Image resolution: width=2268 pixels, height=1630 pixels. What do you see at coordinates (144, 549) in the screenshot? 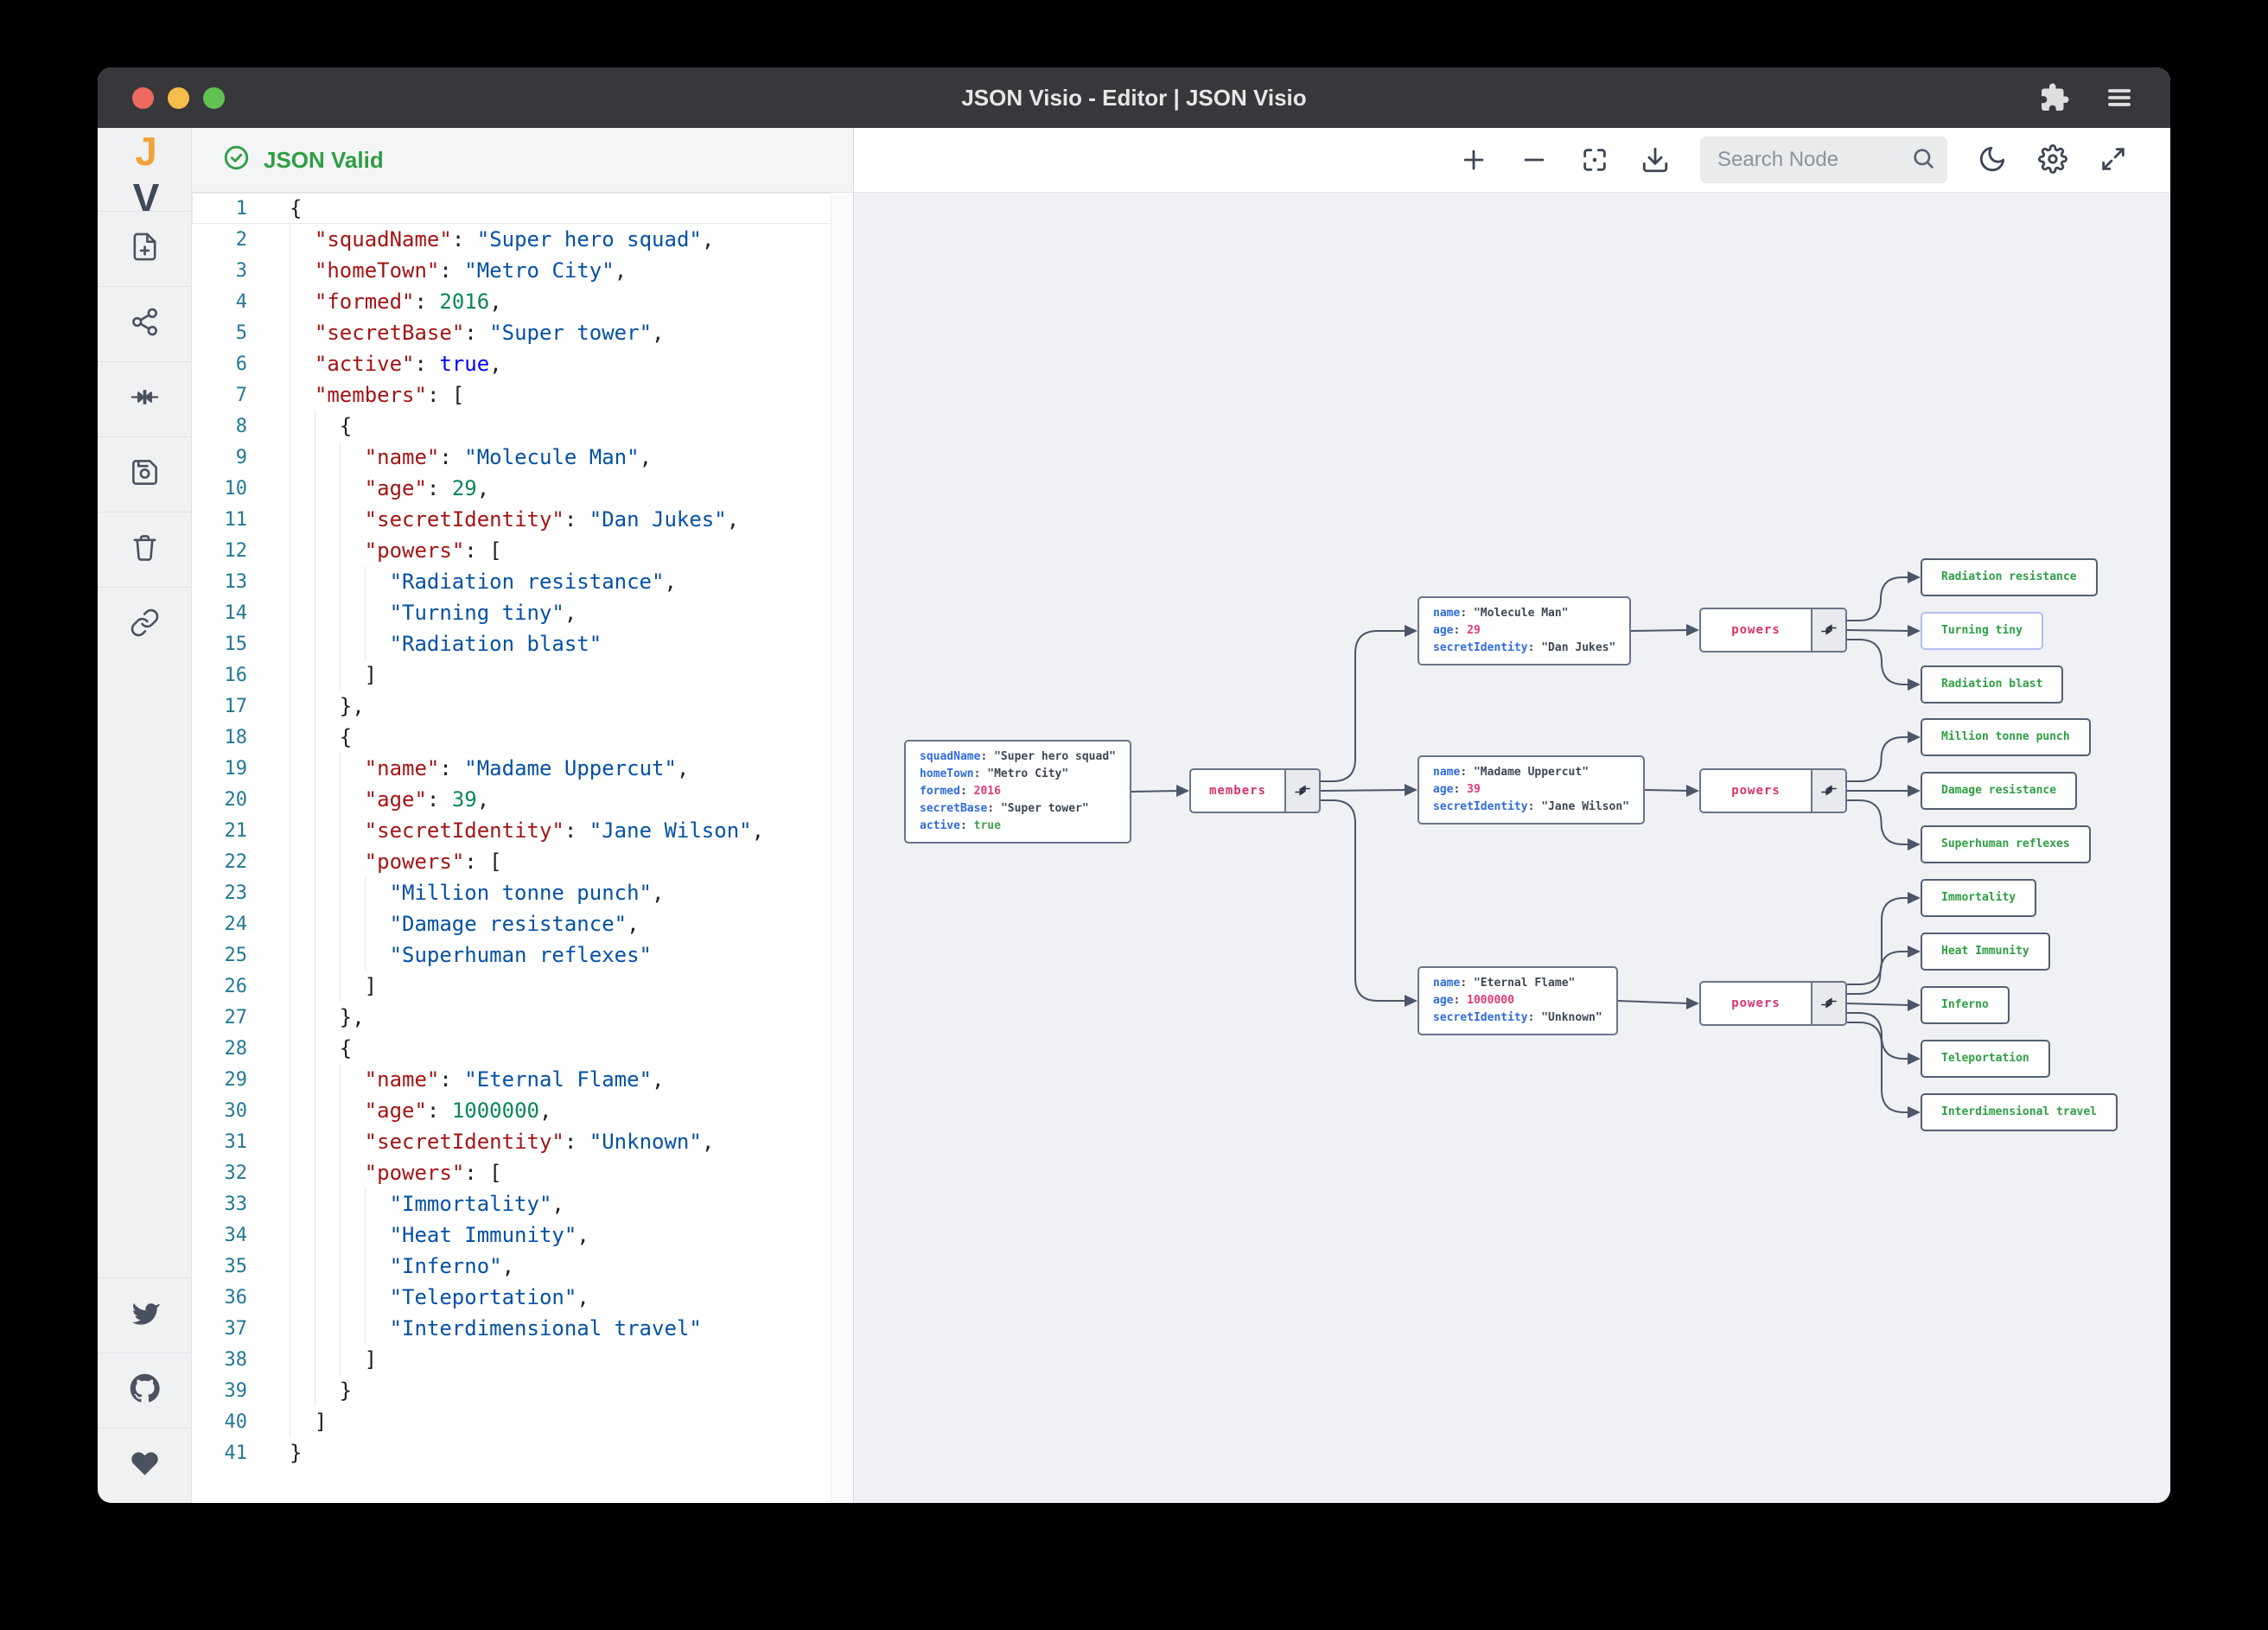
I see `sidebar-item-delete` at bounding box center [144, 549].